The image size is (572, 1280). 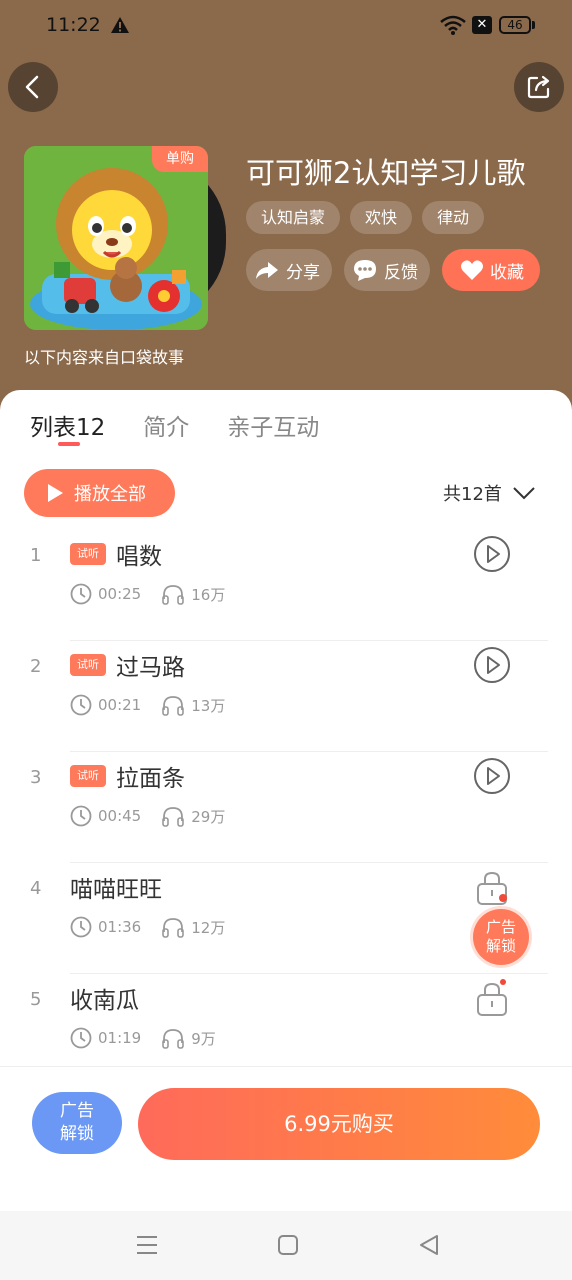 I want to click on track-duration: 01:19, so click(x=120, y=1038).